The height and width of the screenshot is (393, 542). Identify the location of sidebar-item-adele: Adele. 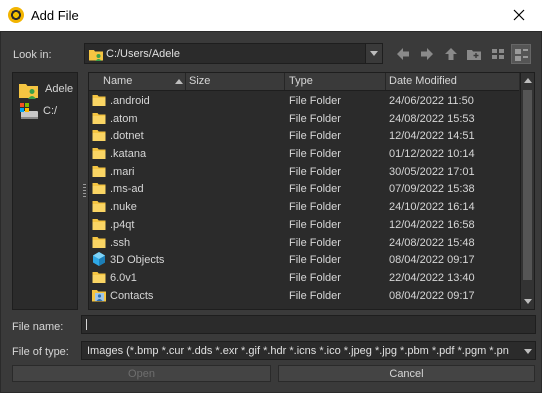
(47, 89).